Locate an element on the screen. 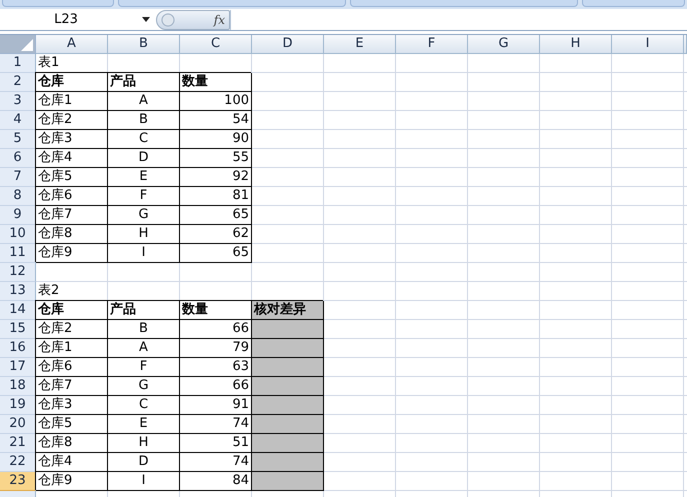 This screenshot has height=497, width=687. row-header: 2 is located at coordinates (18, 82).